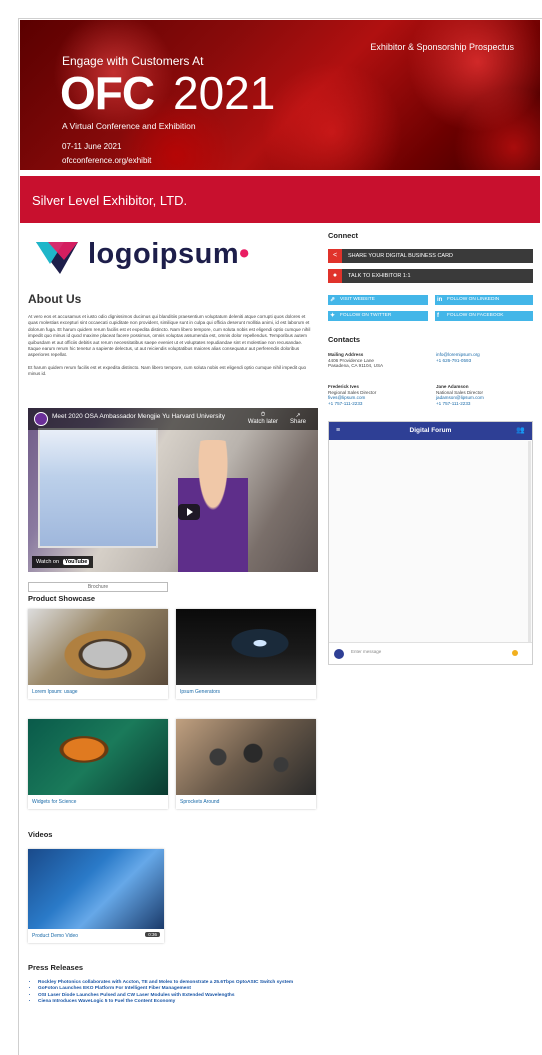  Describe the element at coordinates (129, 126) in the screenshot. I see `banner-tagline: A Virtual Conference and Exhibition` at that location.